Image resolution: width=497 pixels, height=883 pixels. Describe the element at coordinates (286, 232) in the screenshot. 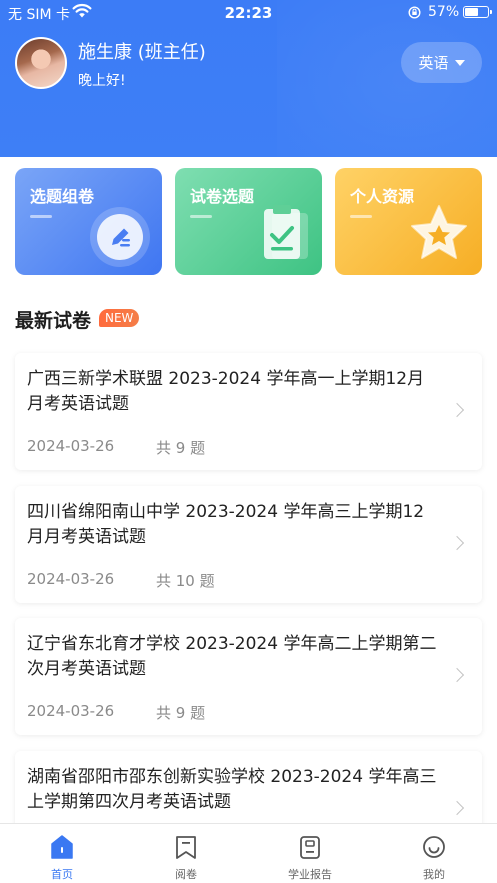

I see `clipboard-check-icon` at that location.